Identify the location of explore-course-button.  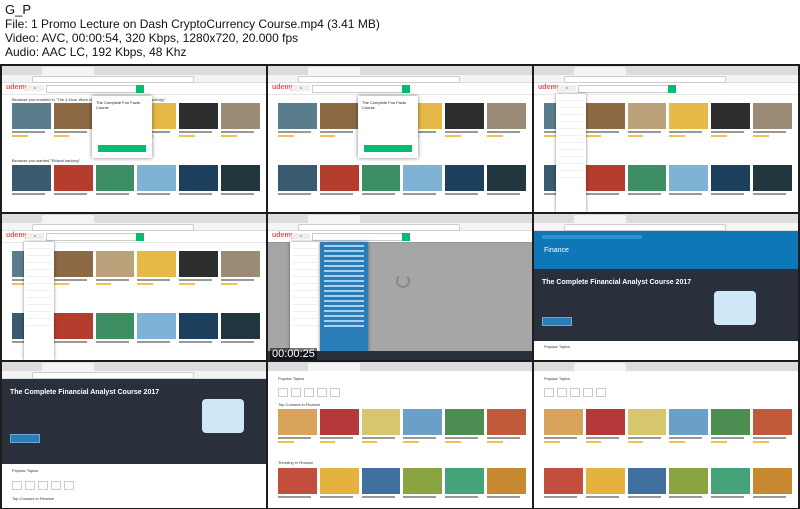
(25, 438).